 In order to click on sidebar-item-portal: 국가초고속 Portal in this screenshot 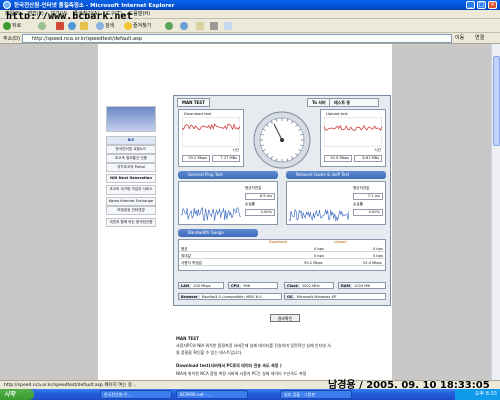, I will do `click(131, 167)`.